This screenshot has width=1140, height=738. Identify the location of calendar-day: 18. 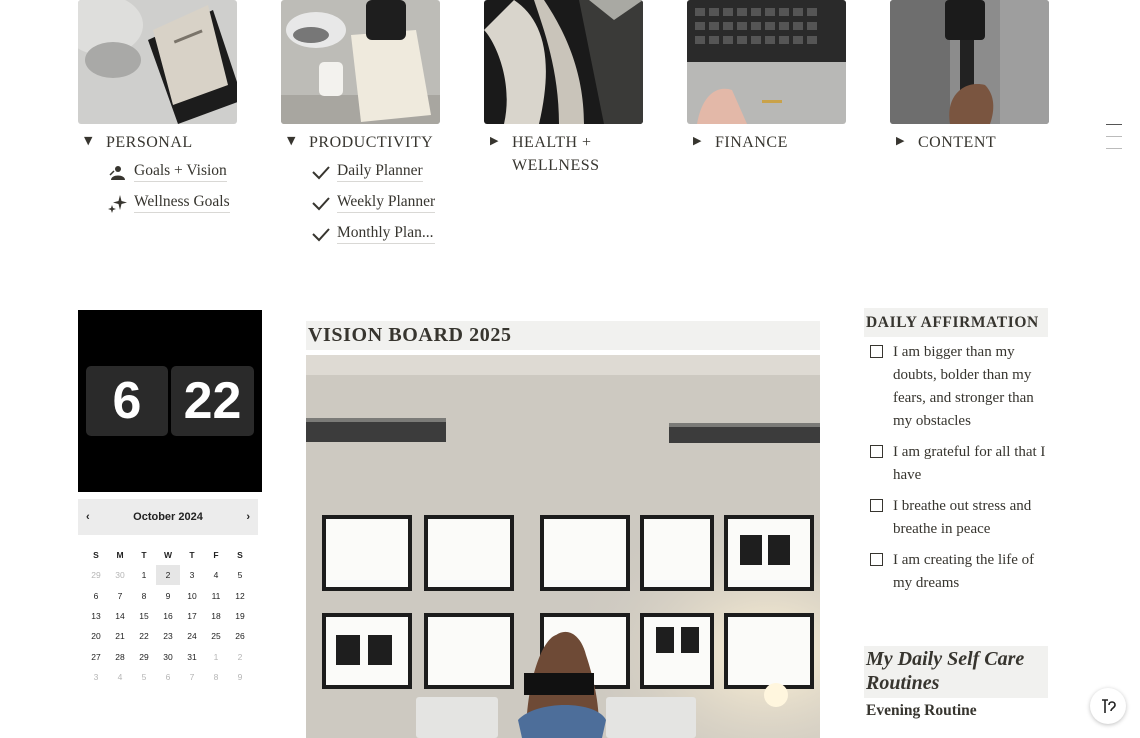
(216, 616).